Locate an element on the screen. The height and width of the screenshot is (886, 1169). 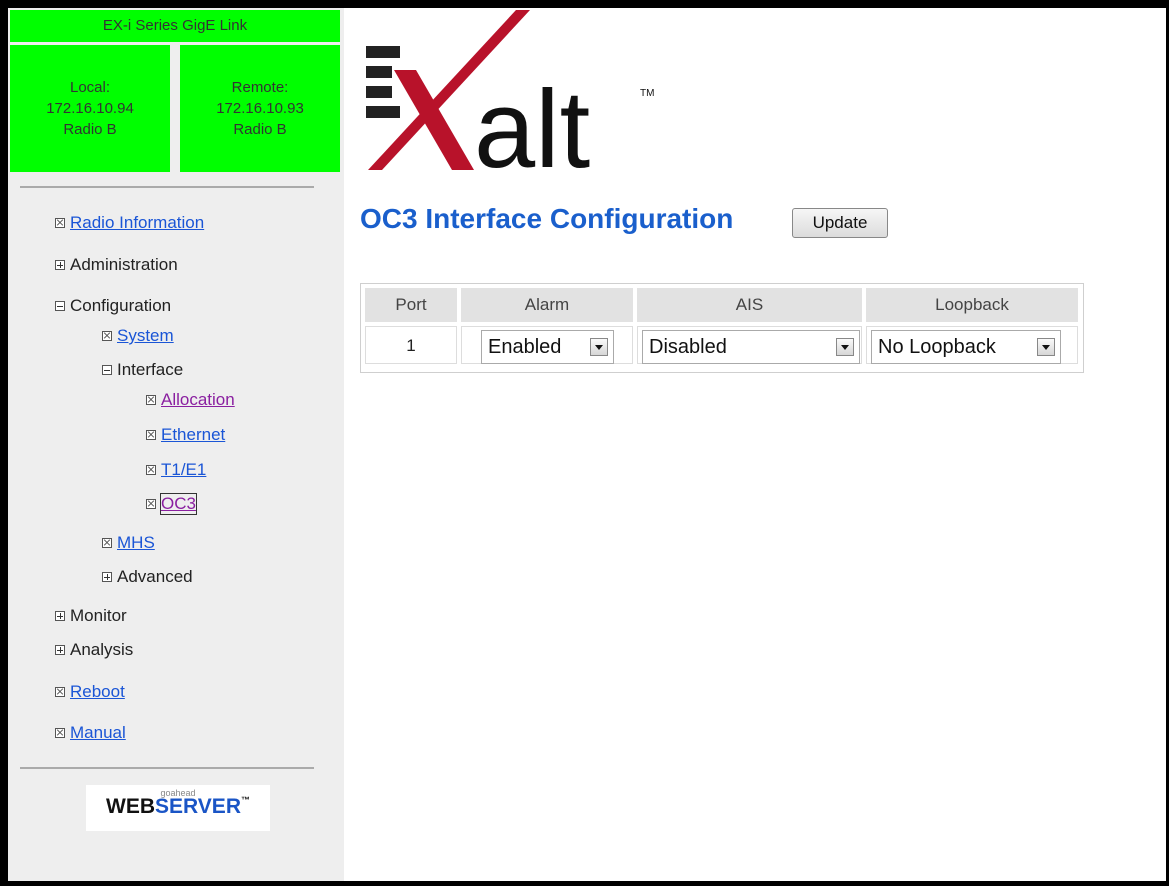
exalt-logo: alt TM is located at coordinates (510, 95).